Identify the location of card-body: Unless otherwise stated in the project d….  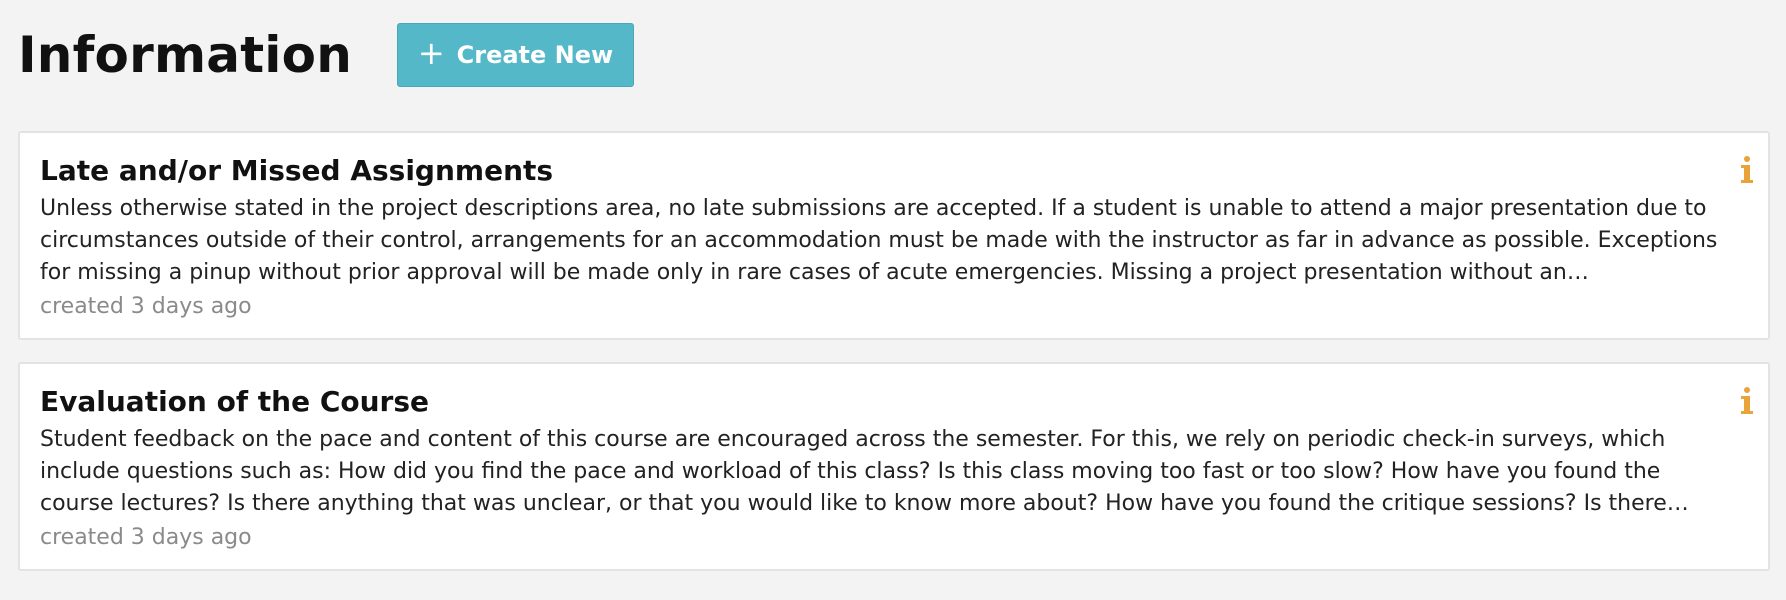
(879, 240).